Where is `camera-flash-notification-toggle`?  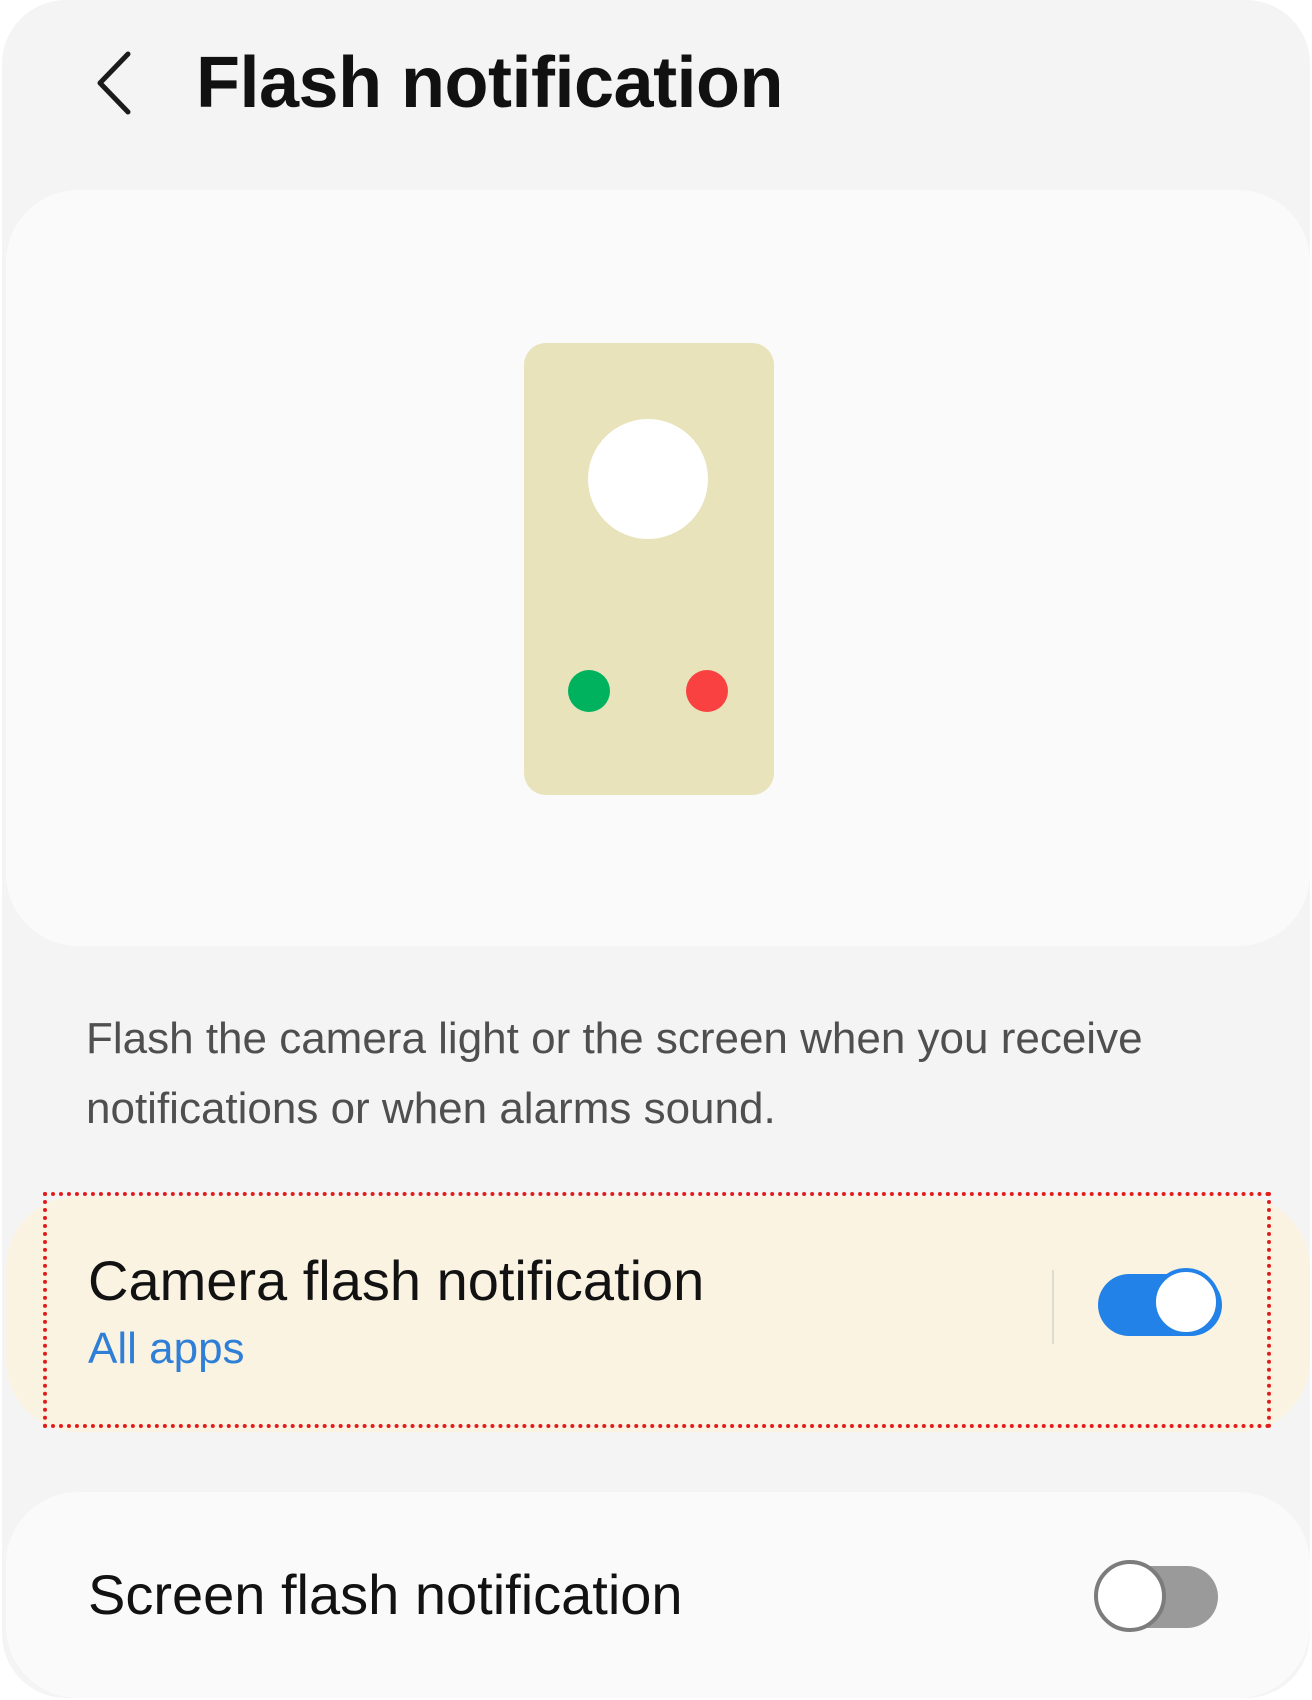
camera-flash-notification-toggle is located at coordinates (1160, 1305).